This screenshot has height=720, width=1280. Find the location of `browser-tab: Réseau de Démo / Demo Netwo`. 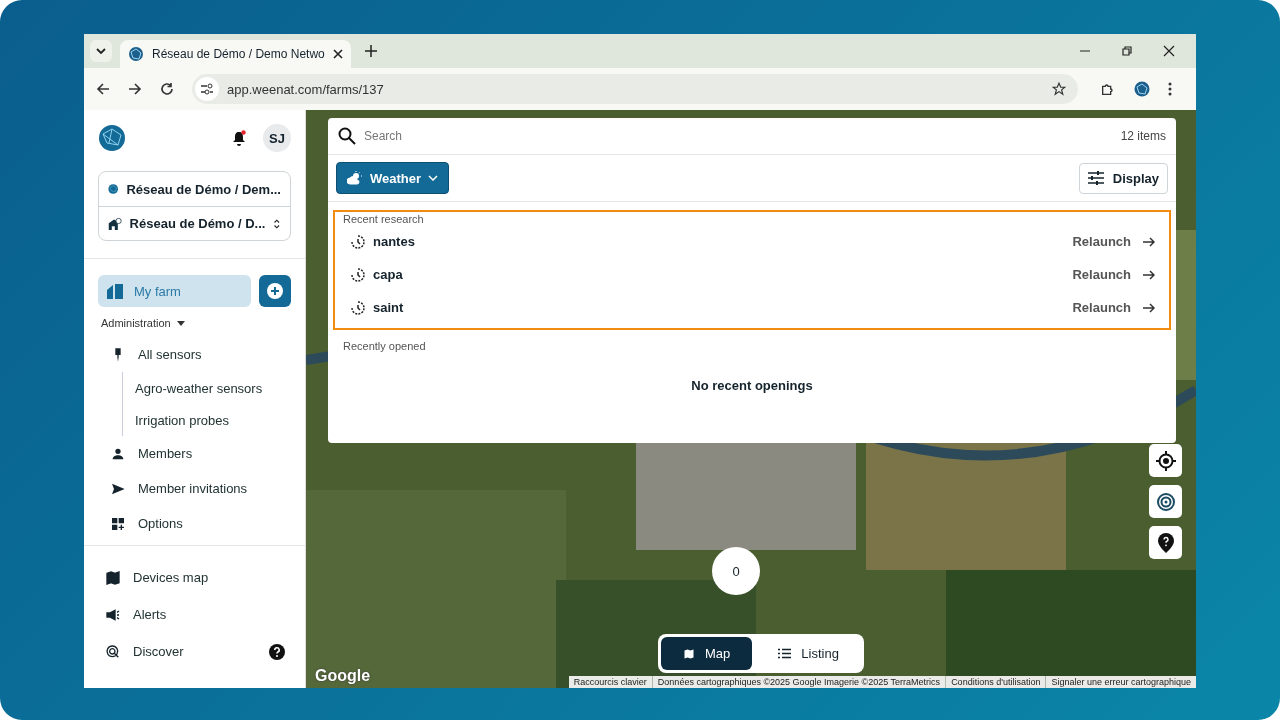

browser-tab: Réseau de Démo / Demo Netwo is located at coordinates (235, 54).